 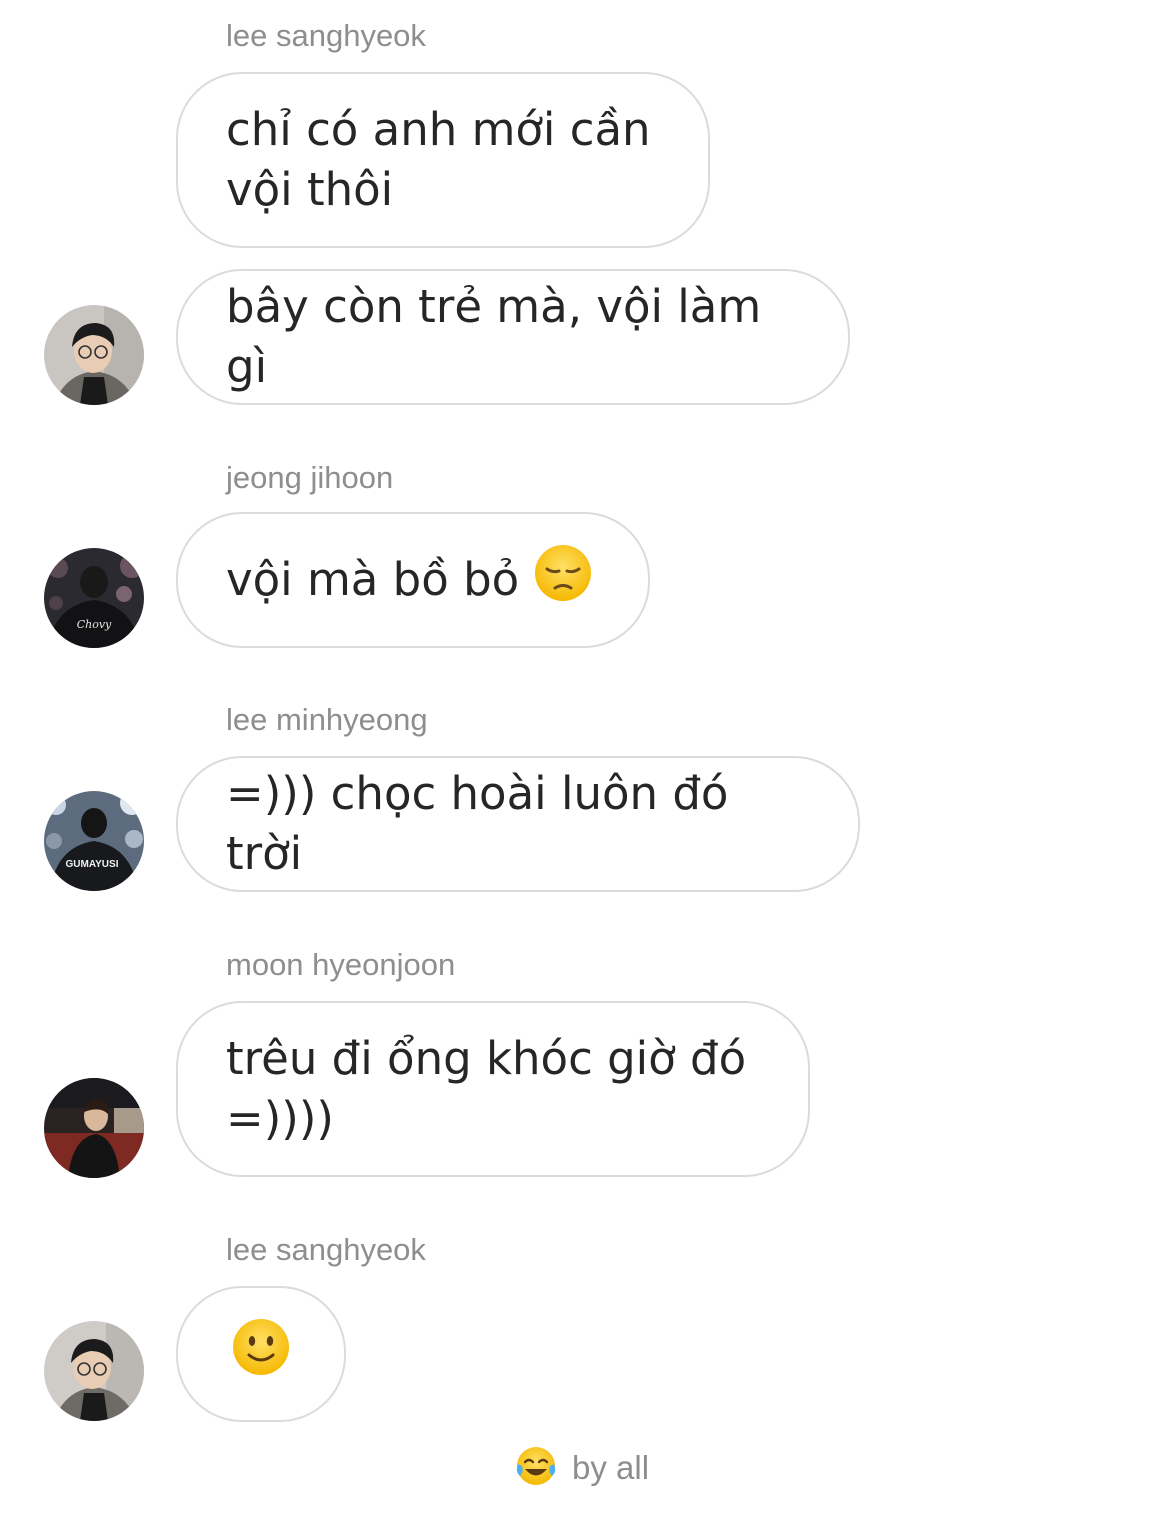 What do you see at coordinates (373, 579) in the screenshot?
I see `message-text: vội mà bồ bỏ` at bounding box center [373, 579].